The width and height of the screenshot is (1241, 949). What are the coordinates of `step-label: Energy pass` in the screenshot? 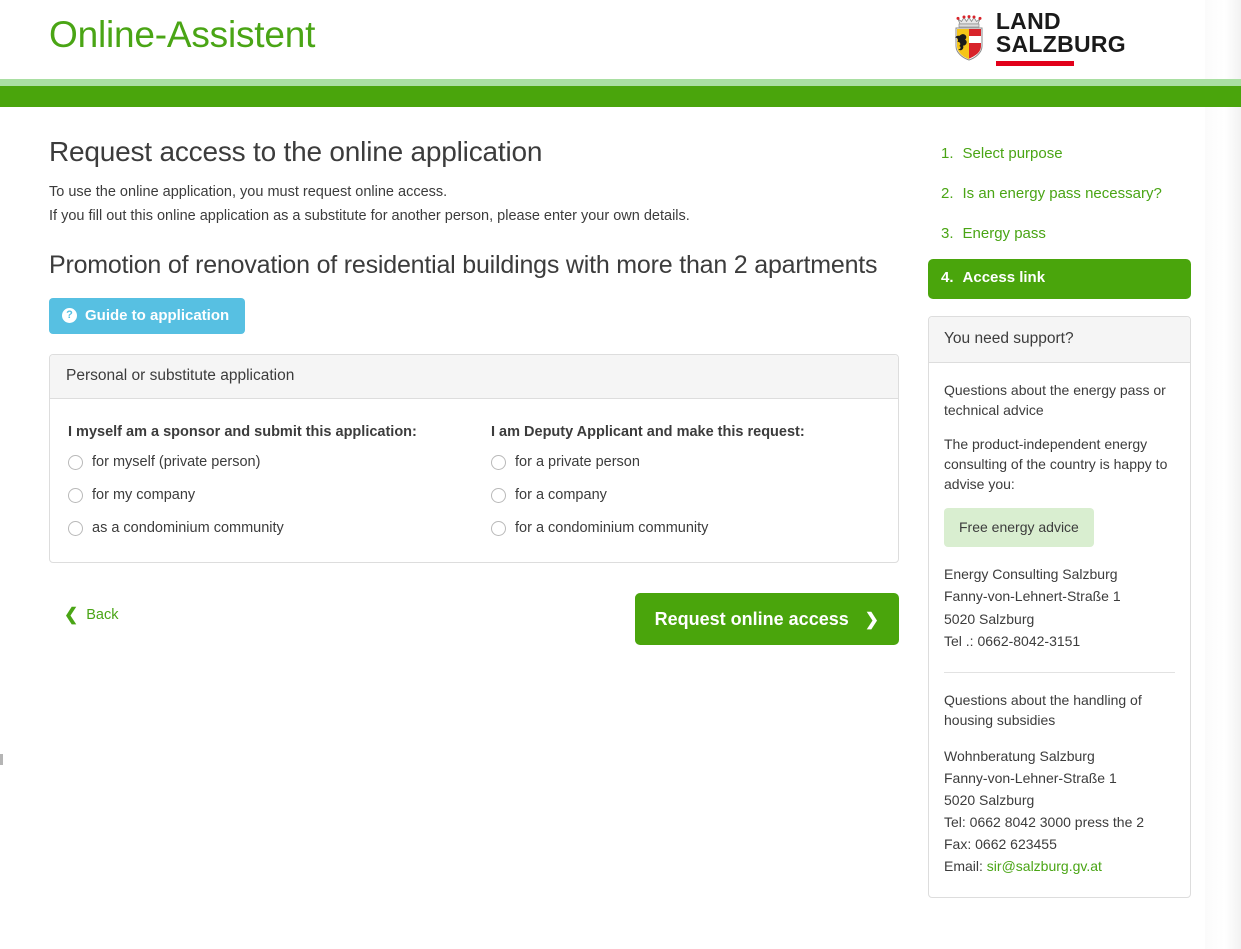 It's located at (1004, 233).